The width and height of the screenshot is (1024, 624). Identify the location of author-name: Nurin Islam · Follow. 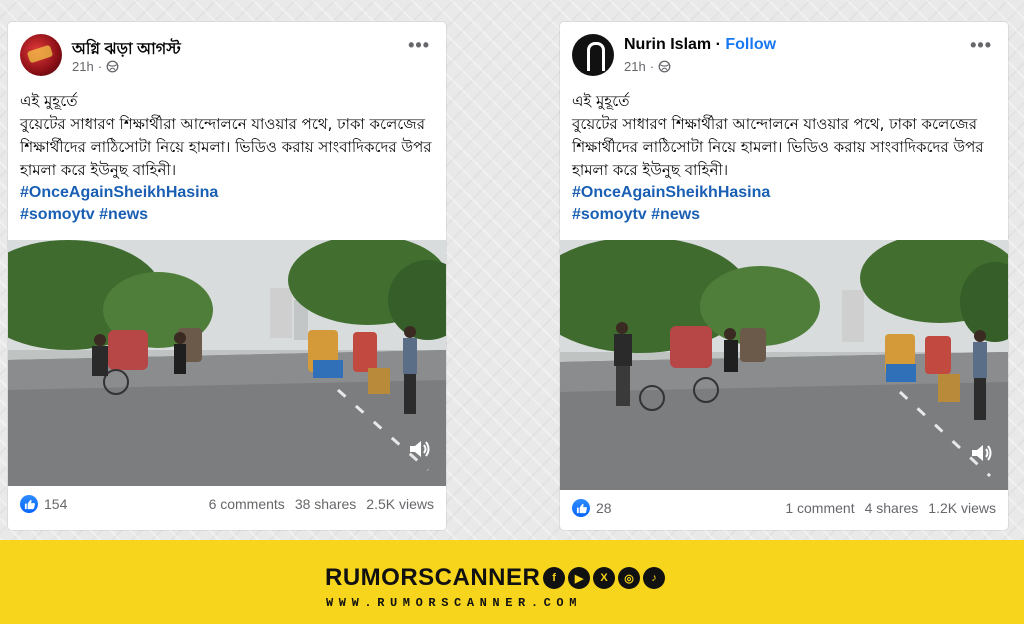
(700, 45).